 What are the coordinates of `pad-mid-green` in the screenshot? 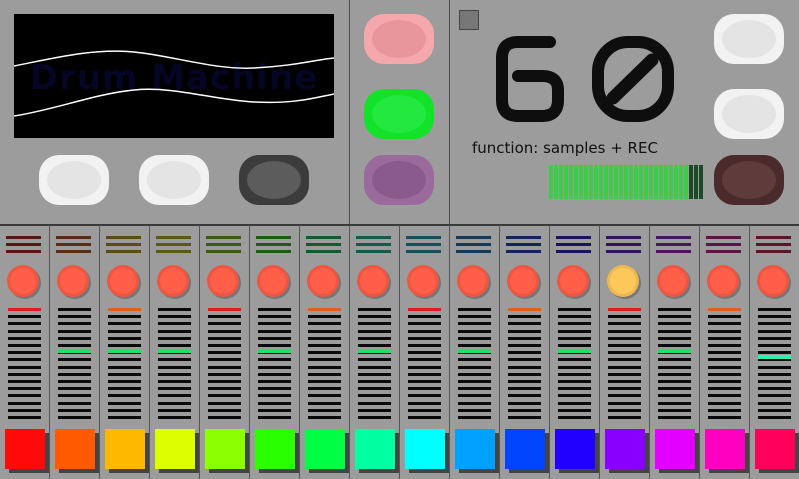 It's located at (399, 114).